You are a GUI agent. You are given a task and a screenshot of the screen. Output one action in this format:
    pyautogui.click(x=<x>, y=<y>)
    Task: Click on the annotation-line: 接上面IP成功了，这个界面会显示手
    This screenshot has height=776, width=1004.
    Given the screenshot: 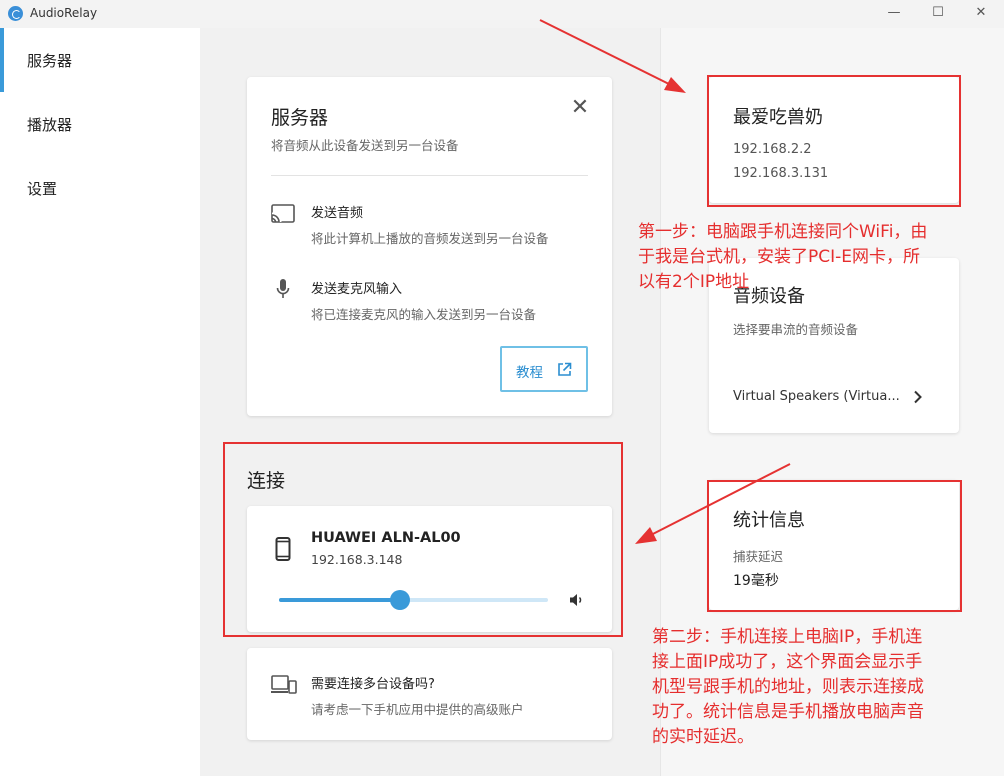 What is the action you would take?
    pyautogui.click(x=787, y=662)
    